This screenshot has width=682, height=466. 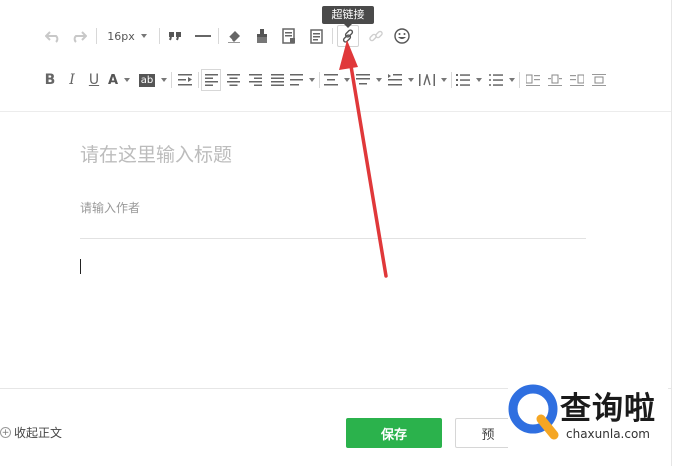 What do you see at coordinates (113, 80) in the screenshot?
I see `font-color-glyph: A` at bounding box center [113, 80].